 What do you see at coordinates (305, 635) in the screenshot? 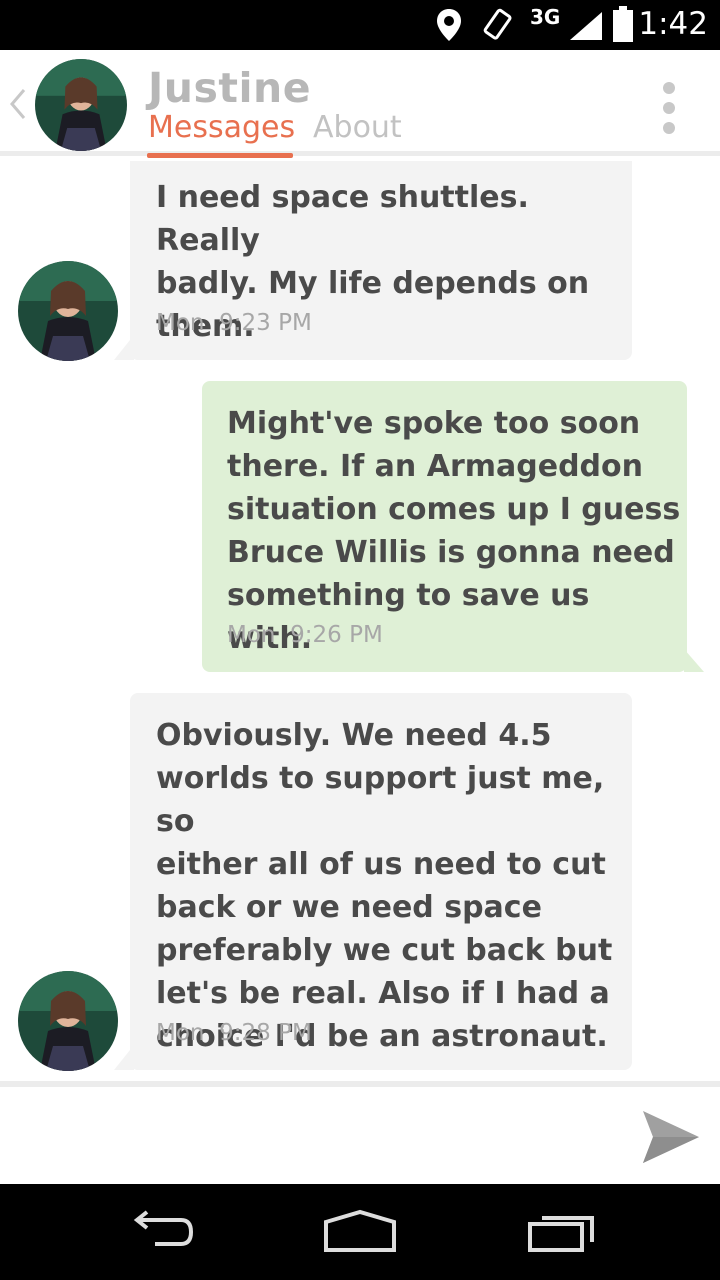
I see `message-timestamp: Mon 9:26 PM` at bounding box center [305, 635].